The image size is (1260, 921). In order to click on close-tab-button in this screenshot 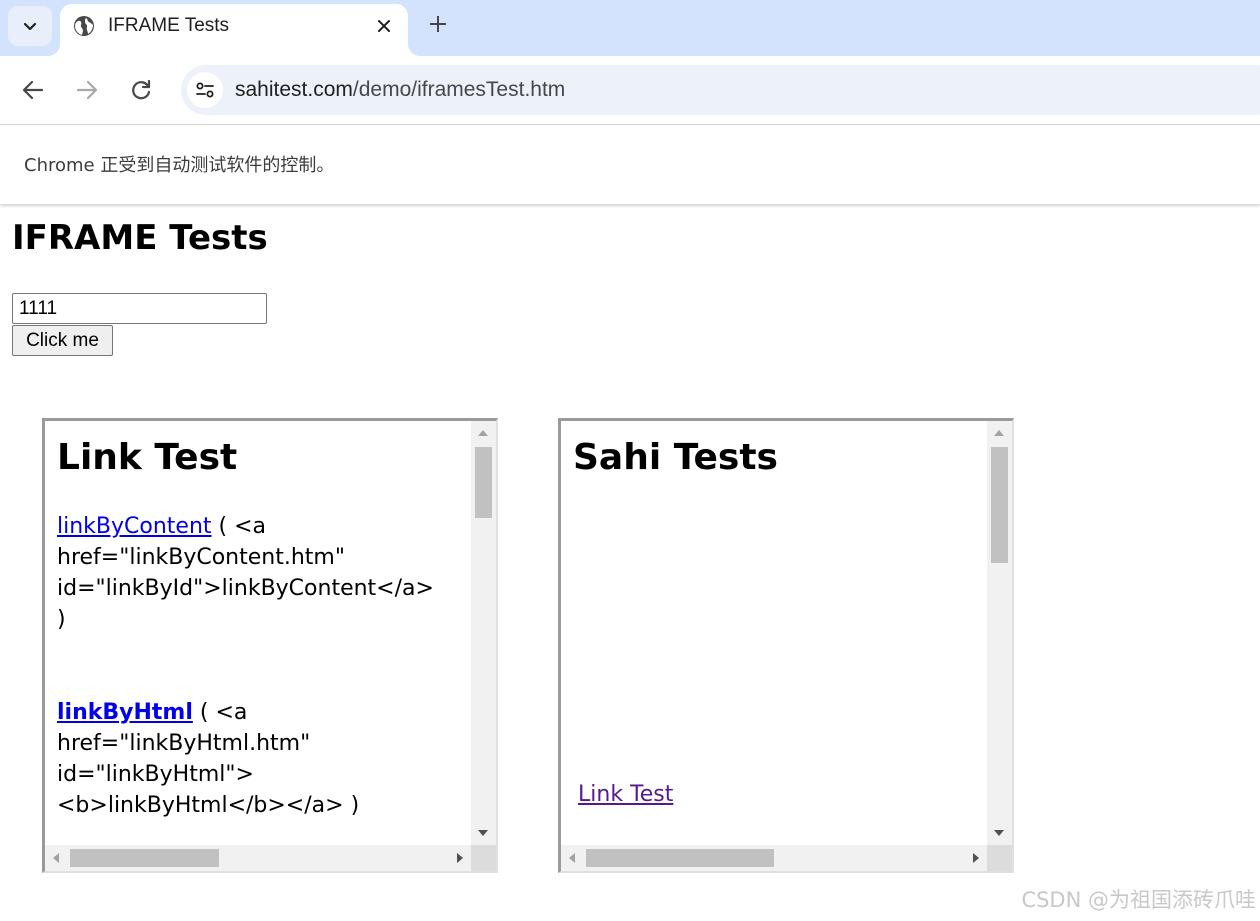, I will do `click(384, 26)`.